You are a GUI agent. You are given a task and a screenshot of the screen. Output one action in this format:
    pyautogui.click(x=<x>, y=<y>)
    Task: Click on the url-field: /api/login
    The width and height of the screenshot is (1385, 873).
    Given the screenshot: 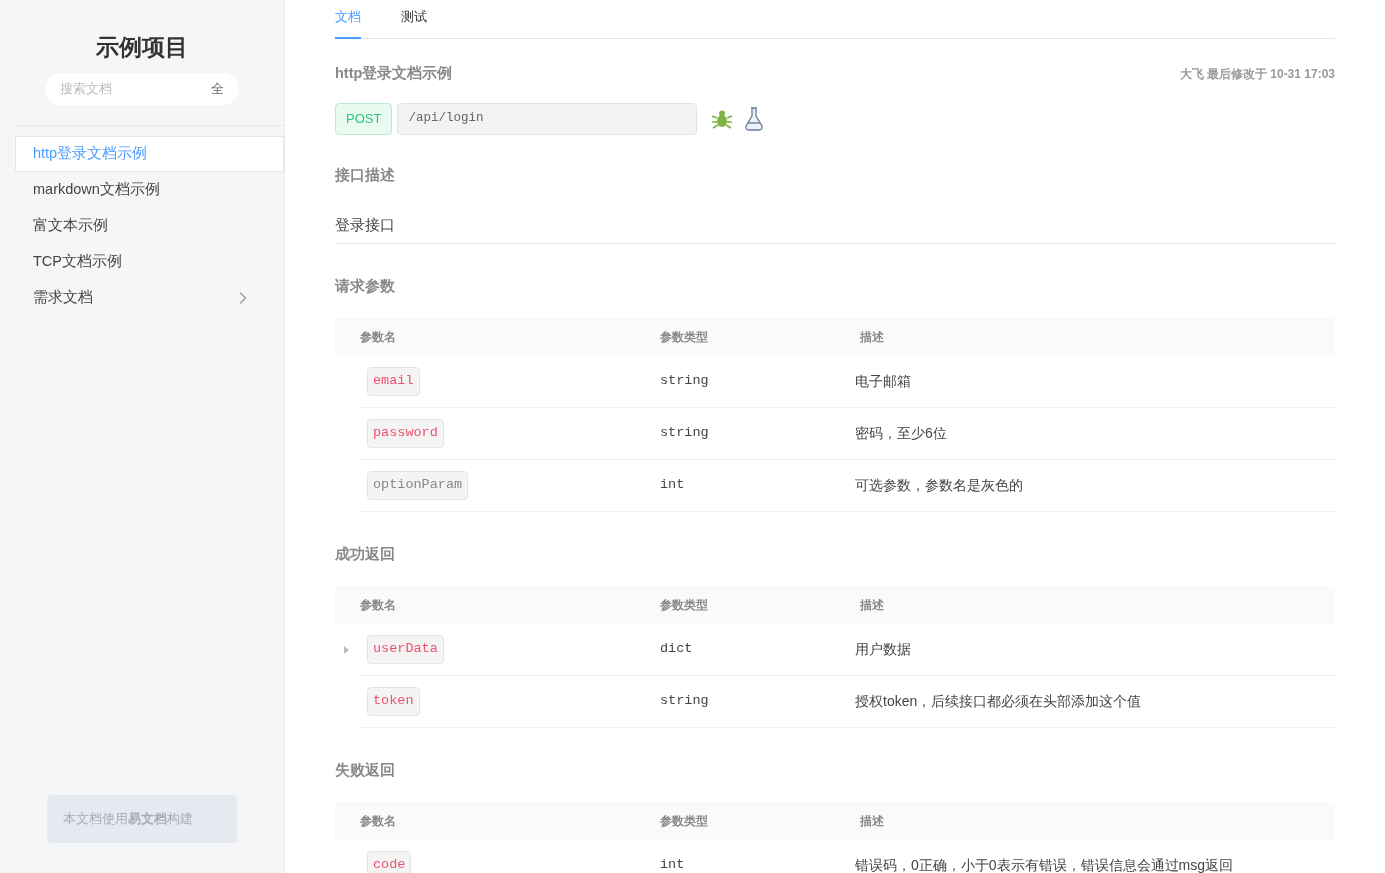 What is the action you would take?
    pyautogui.click(x=547, y=118)
    